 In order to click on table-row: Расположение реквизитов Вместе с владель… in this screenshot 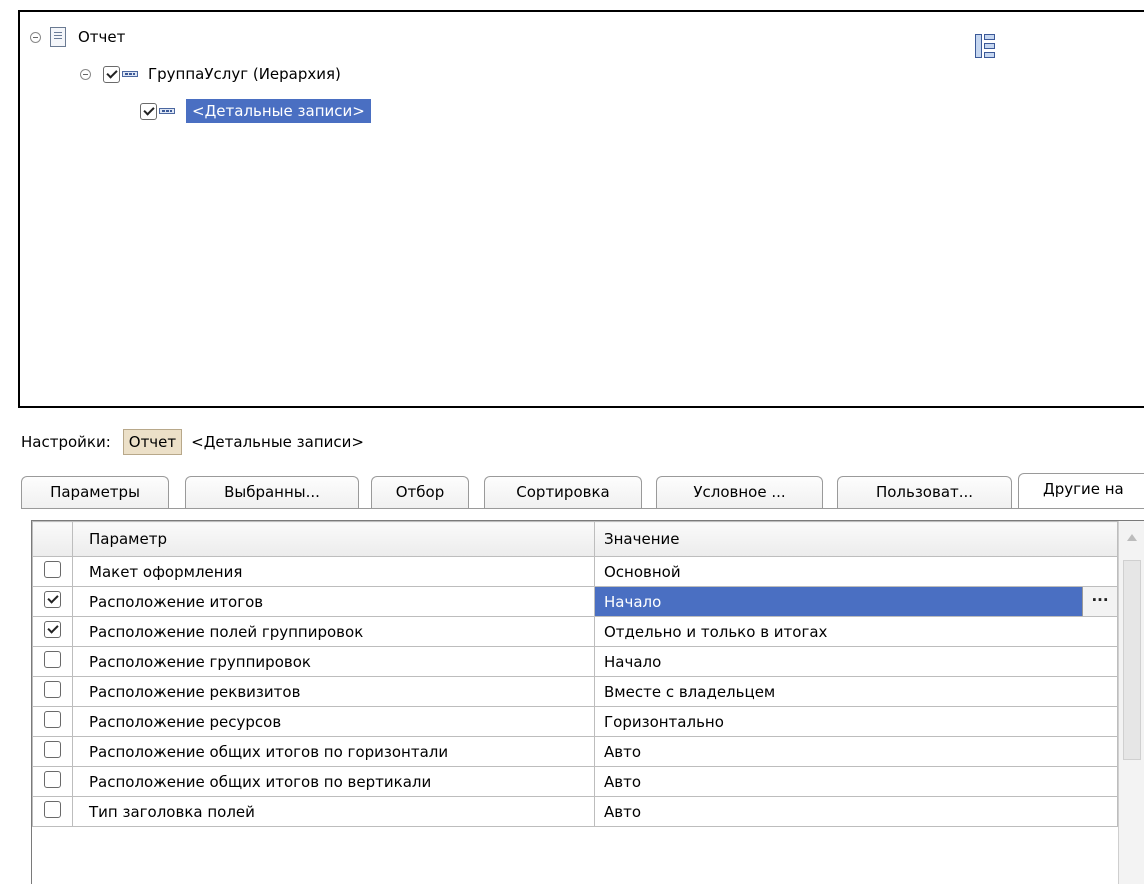, I will do `click(575, 691)`.